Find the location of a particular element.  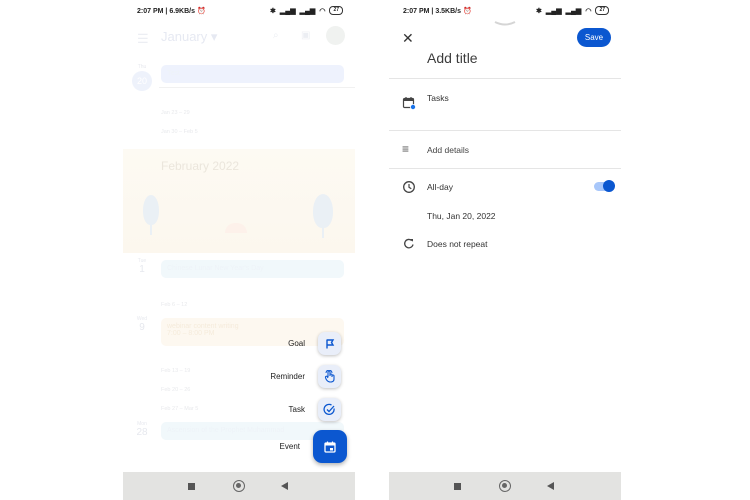

week-label: Feb 20 – 26 is located at coordinates (176, 390).